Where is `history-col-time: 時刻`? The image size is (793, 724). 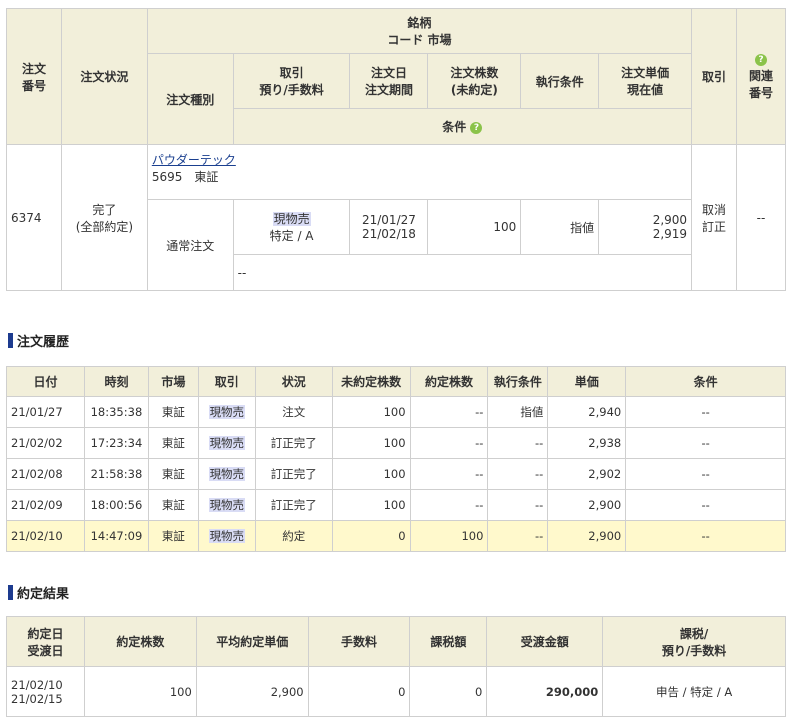 history-col-time: 時刻 is located at coordinates (116, 381).